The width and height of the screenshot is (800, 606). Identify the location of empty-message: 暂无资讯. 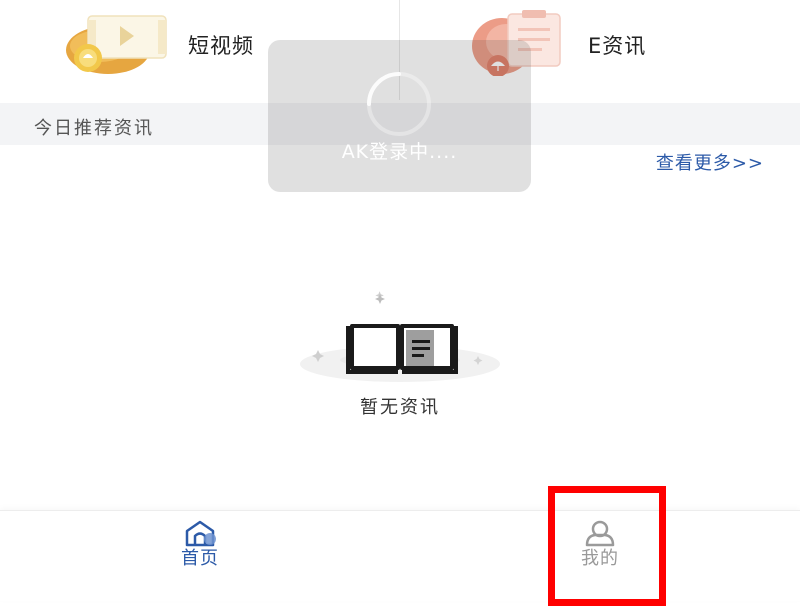
(400, 407).